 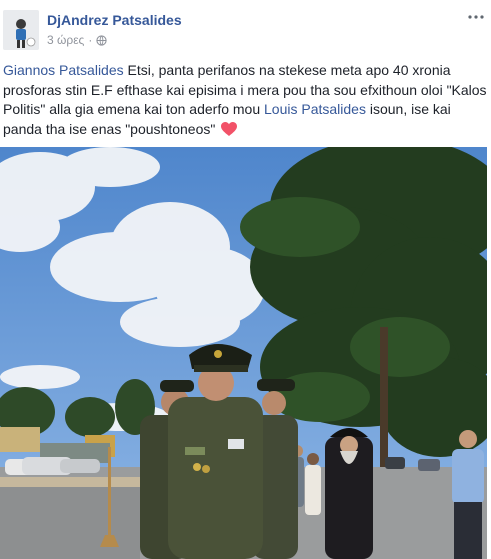 I want to click on post-header: DjAndrez Patsalides 3 ώρες ·, so click(x=245, y=29).